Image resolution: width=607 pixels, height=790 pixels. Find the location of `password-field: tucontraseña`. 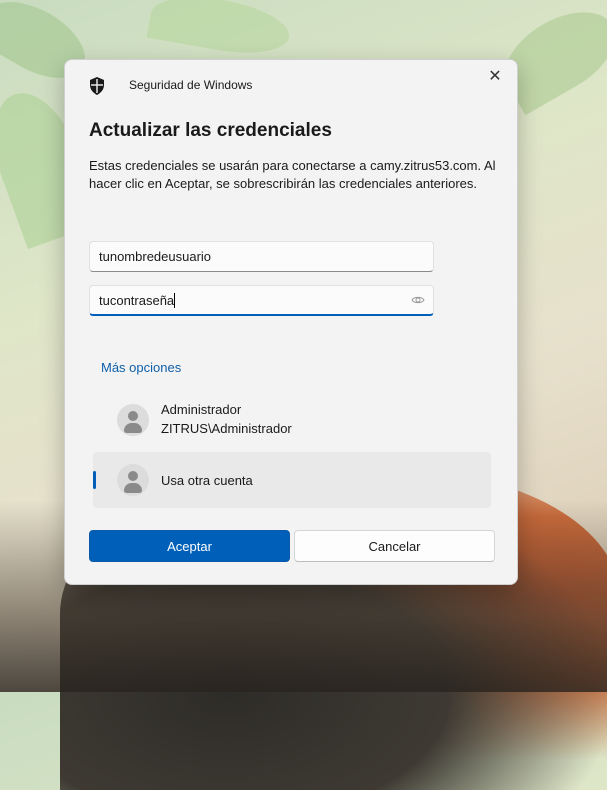

password-field: tucontraseña is located at coordinates (261, 300).